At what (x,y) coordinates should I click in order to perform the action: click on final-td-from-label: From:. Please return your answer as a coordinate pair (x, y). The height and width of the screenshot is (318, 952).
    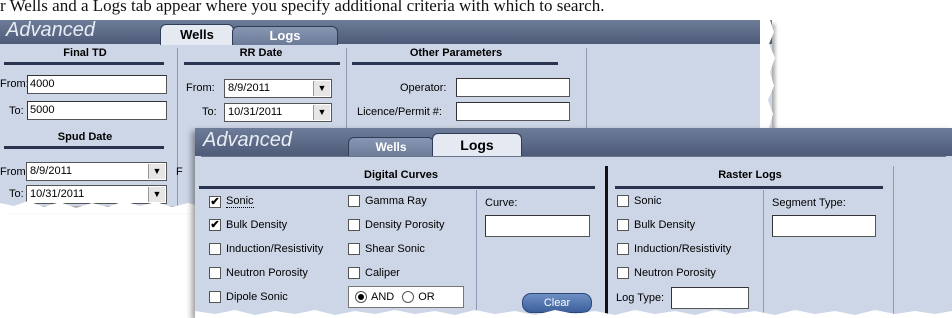
    Looking at the image, I should click on (14, 84).